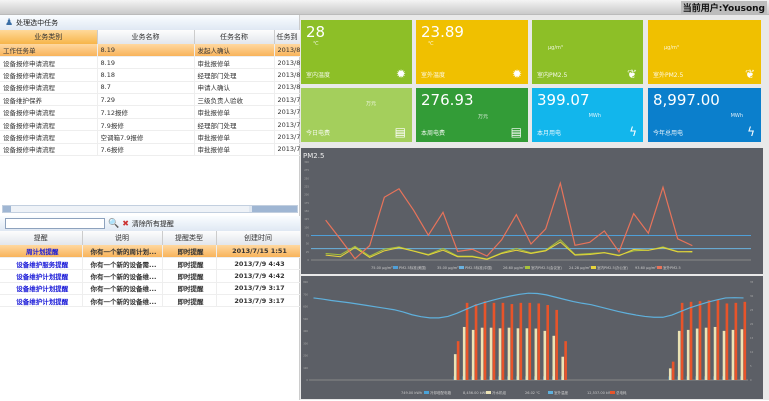  I want to click on task-column-header: 业务名称, so click(146, 37).